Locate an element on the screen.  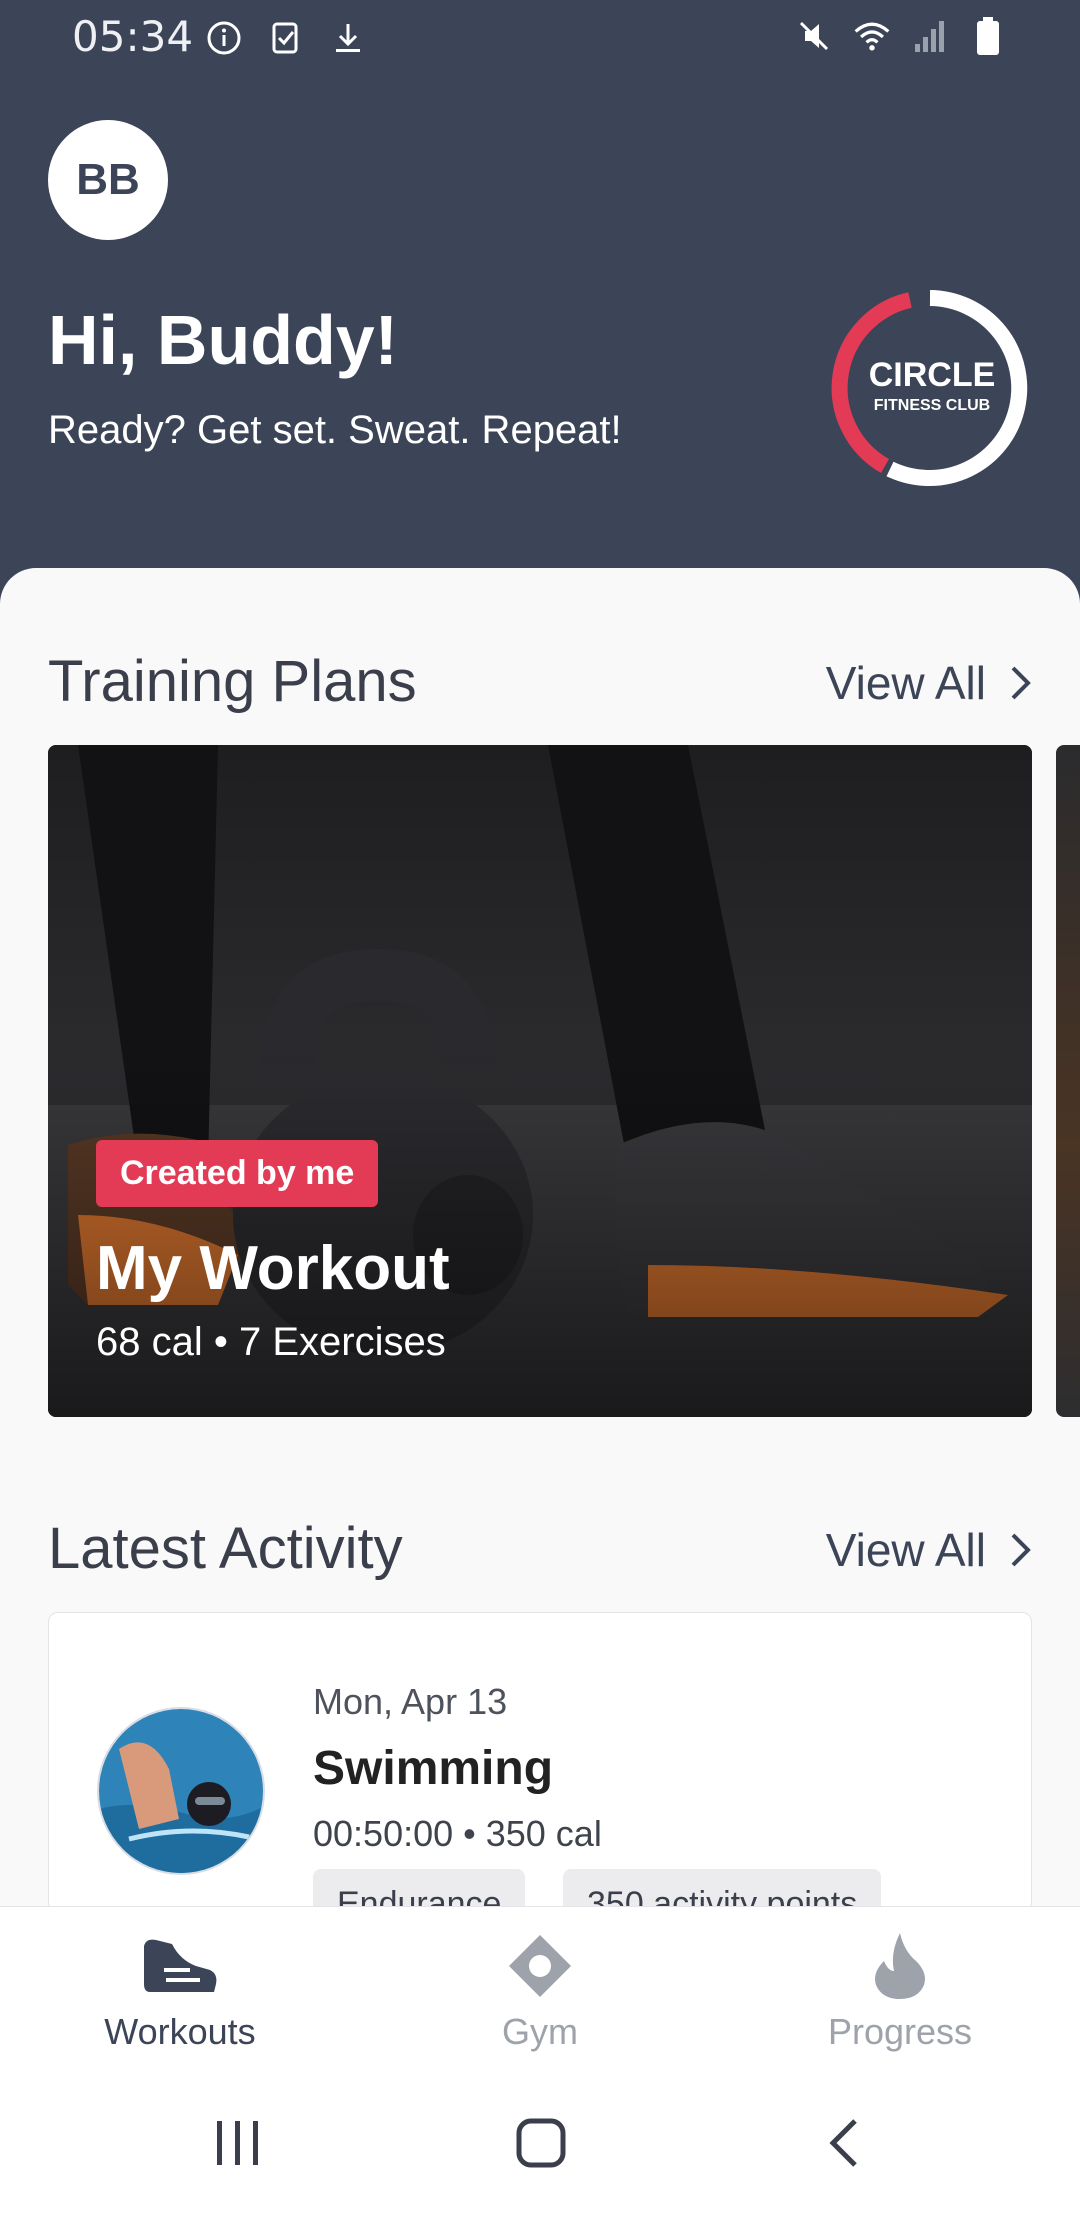
avatar: BB is located at coordinates (108, 180).